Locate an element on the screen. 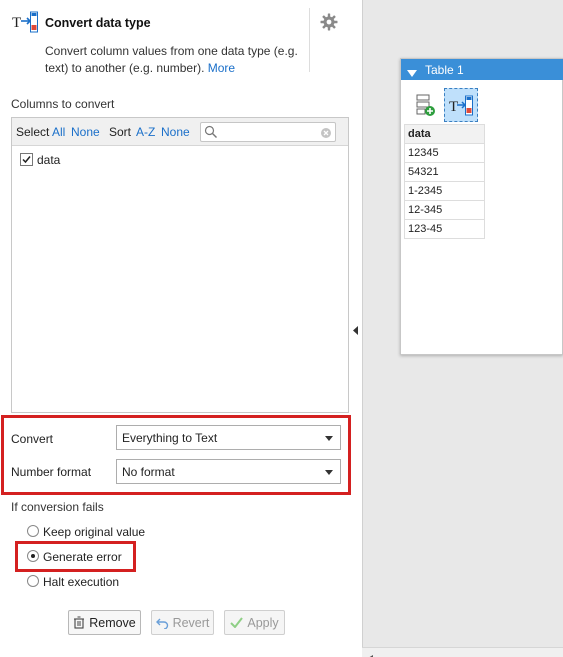 This screenshot has width=563, height=657. apply-button-label: Apply is located at coordinates (263, 622).